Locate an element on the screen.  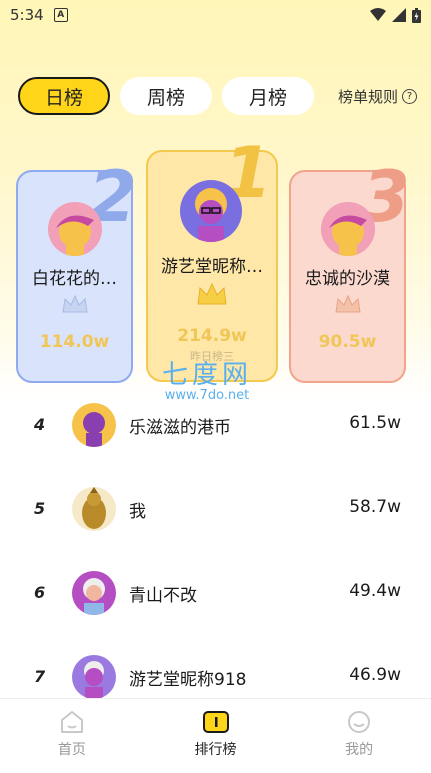
status-time: 5:34 is located at coordinates (27, 15).